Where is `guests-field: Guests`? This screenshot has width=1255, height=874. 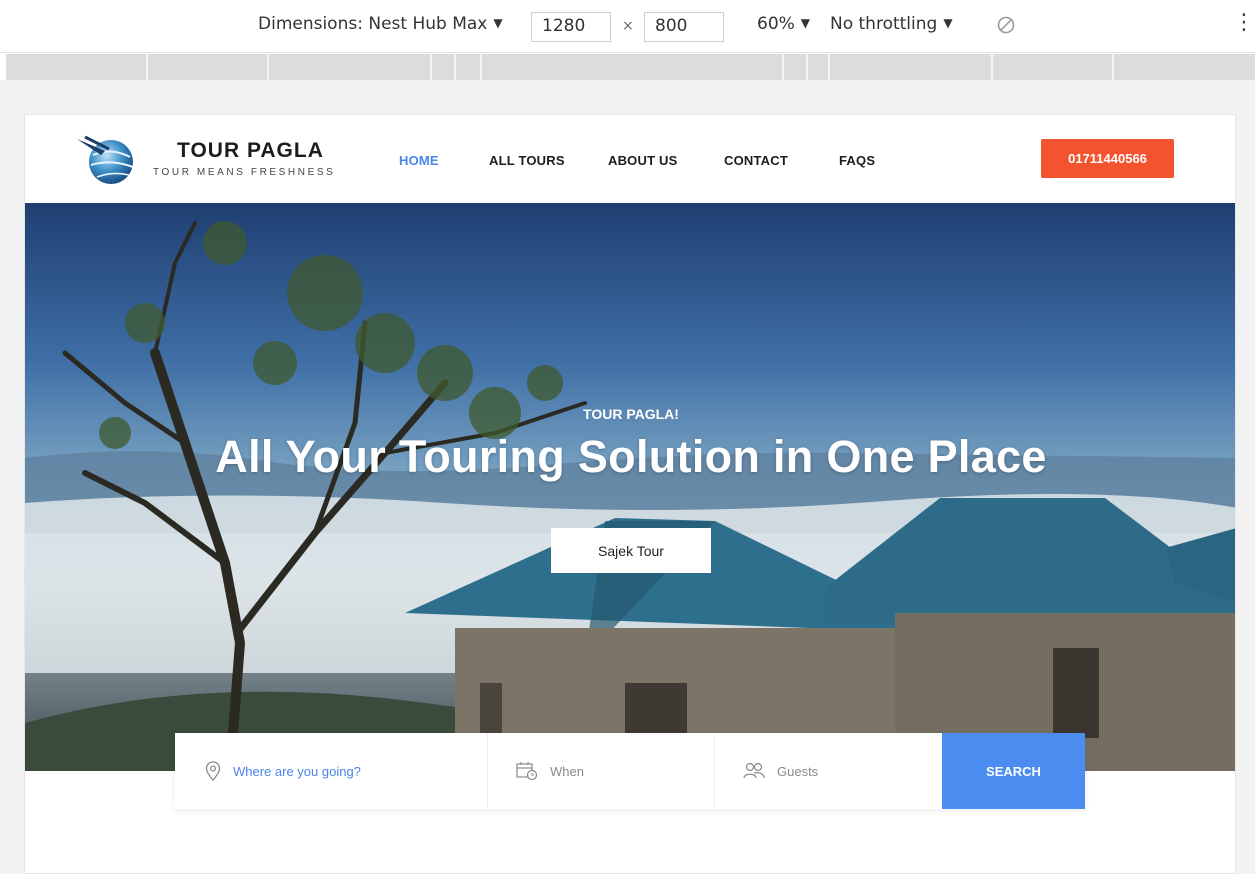
guests-field: Guests is located at coordinates (828, 771).